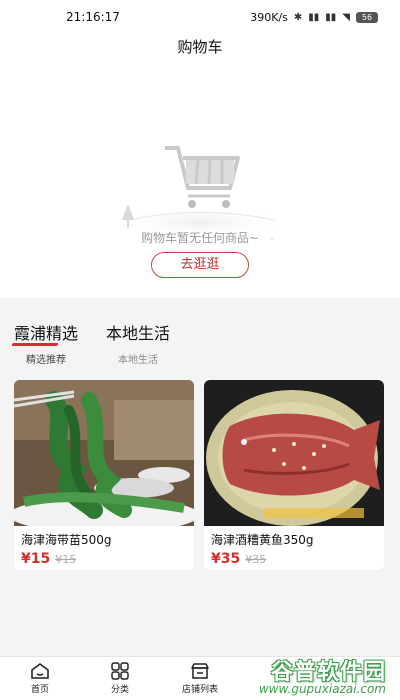  What do you see at coordinates (46, 332) in the screenshot?
I see `tab-title: 霞浦精选` at bounding box center [46, 332].